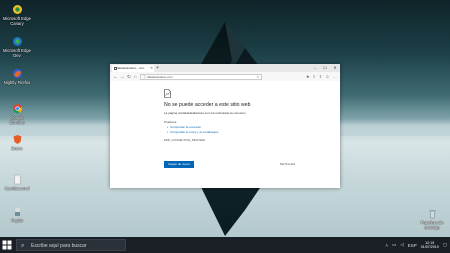  I want to click on desktop-icon-brave: Brave, so click(17, 142).